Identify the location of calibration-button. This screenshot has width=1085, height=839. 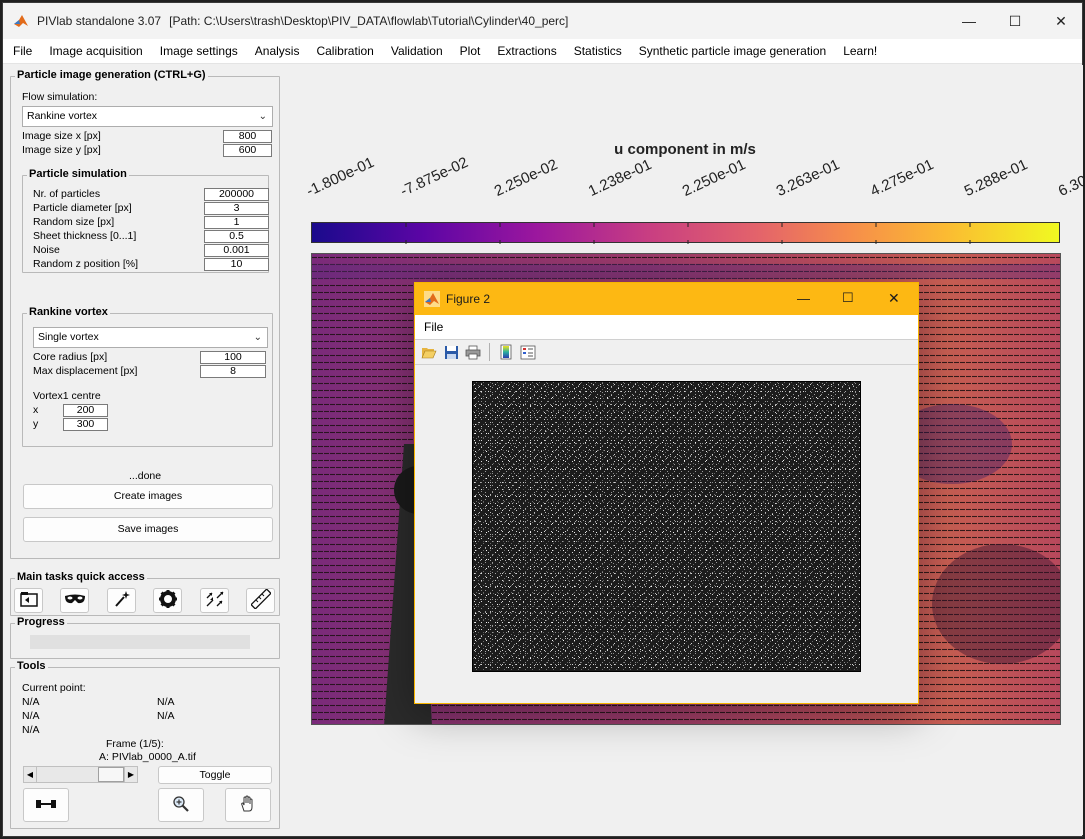
(260, 600).